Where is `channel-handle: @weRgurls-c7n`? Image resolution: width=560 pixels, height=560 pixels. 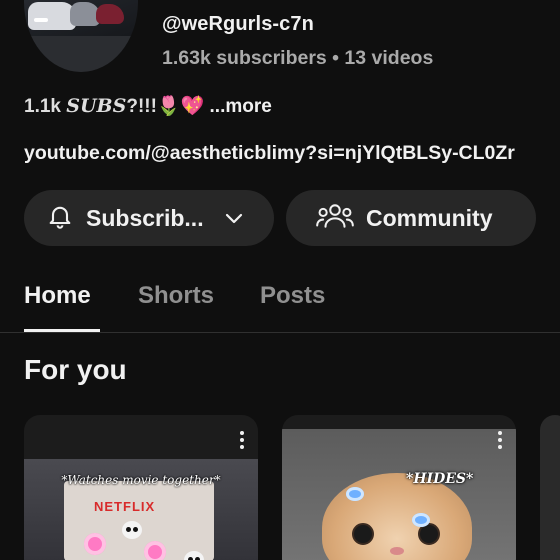 channel-handle: @weRgurls-c7n is located at coordinates (238, 24).